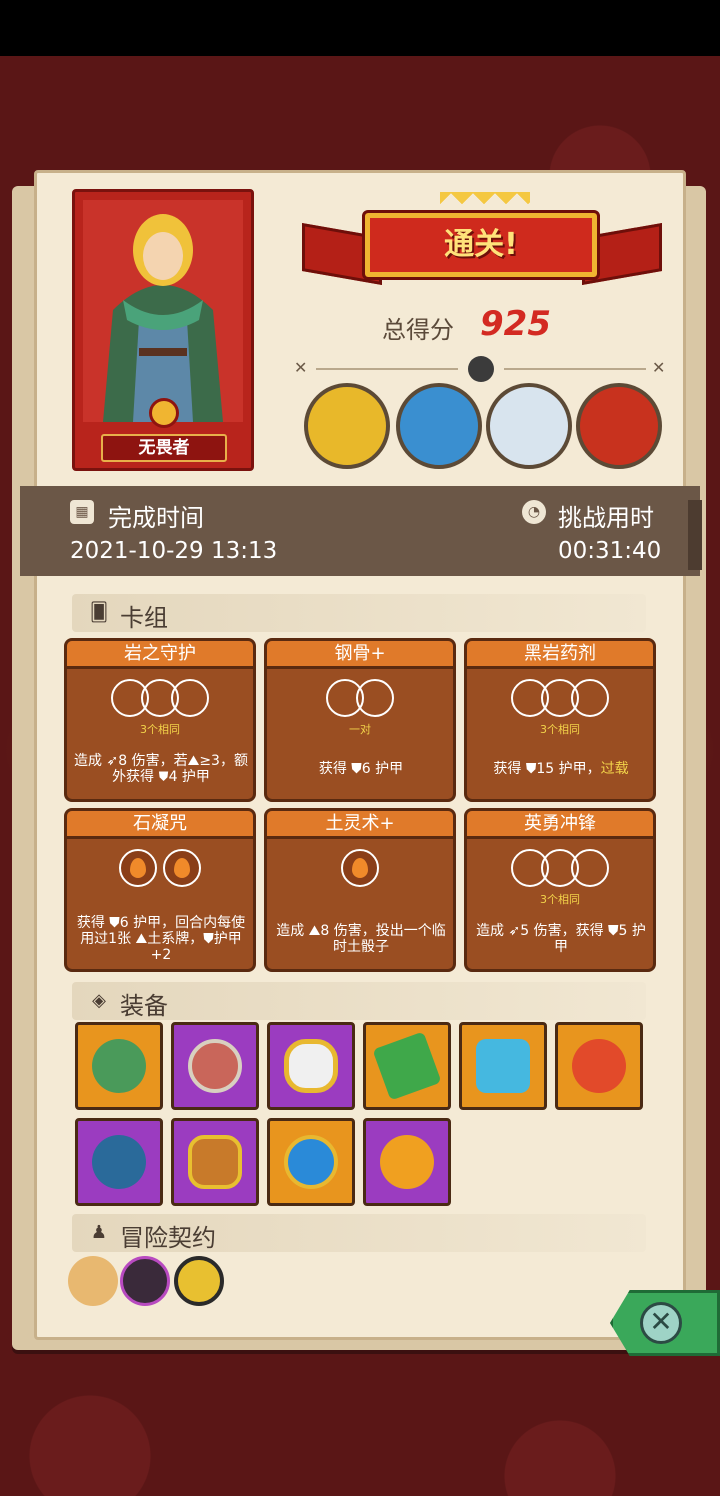  What do you see at coordinates (163, 318) in the screenshot?
I see `hero-art-icon` at bounding box center [163, 318].